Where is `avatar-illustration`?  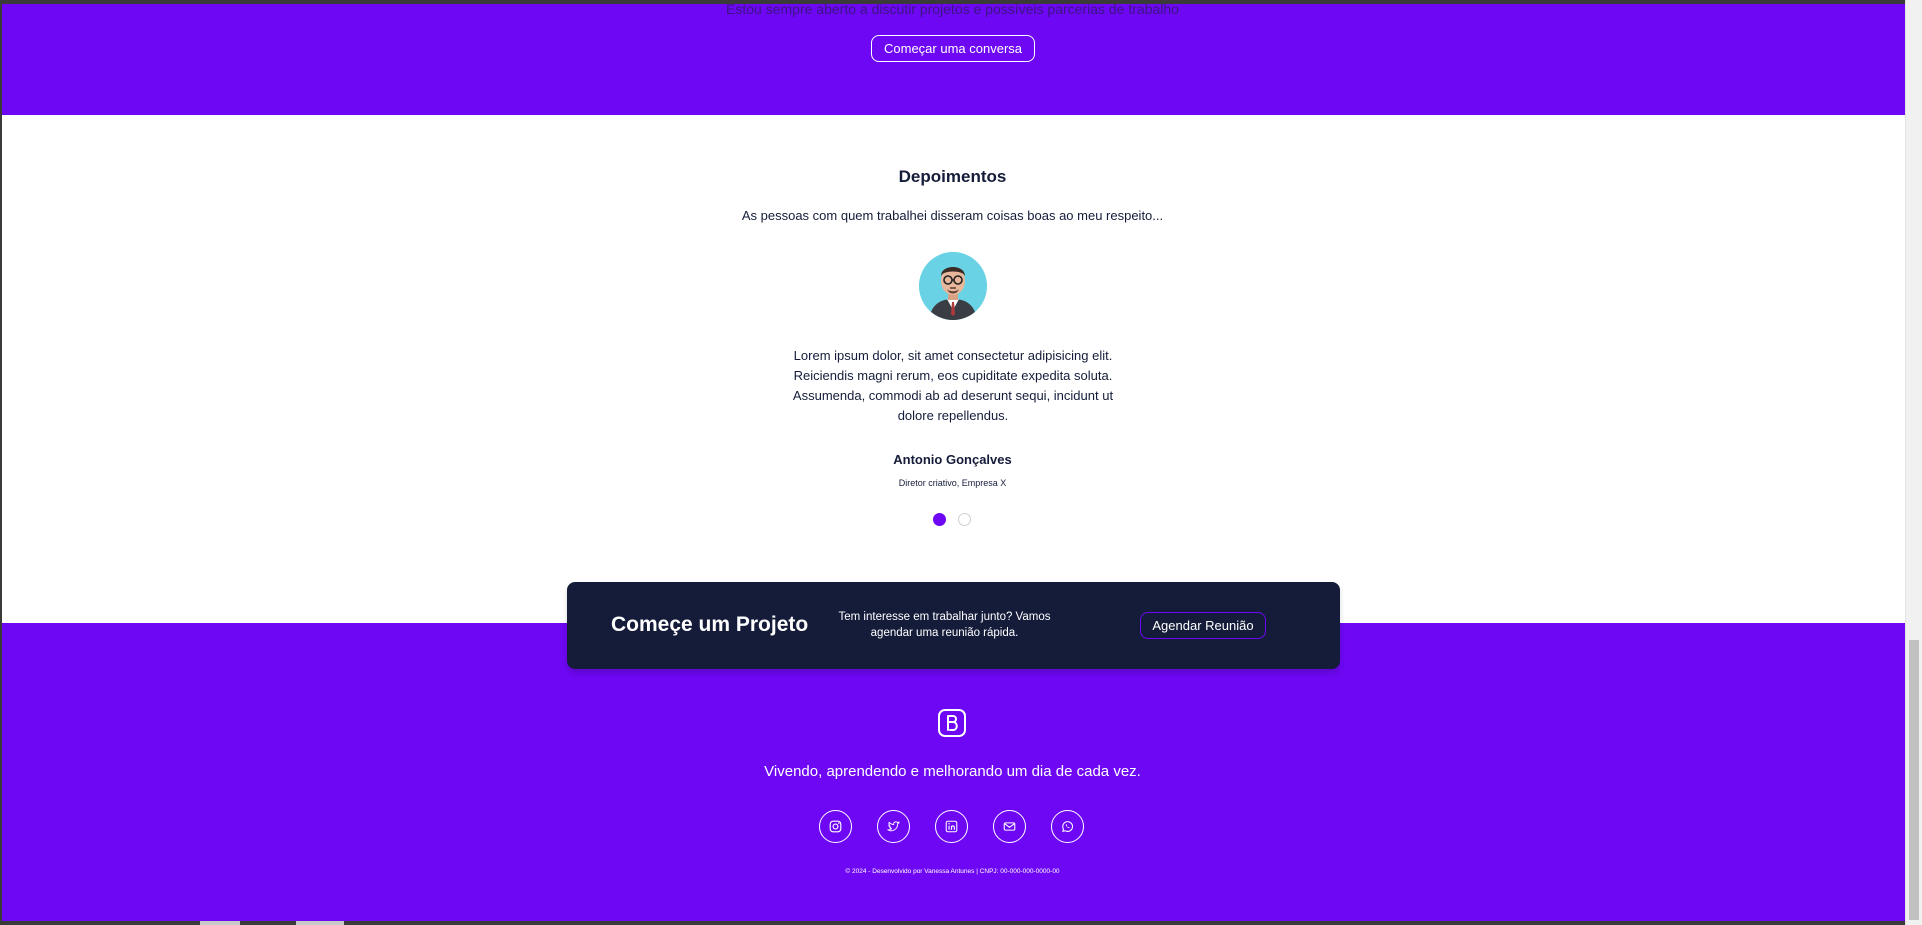
avatar-illustration is located at coordinates (953, 286).